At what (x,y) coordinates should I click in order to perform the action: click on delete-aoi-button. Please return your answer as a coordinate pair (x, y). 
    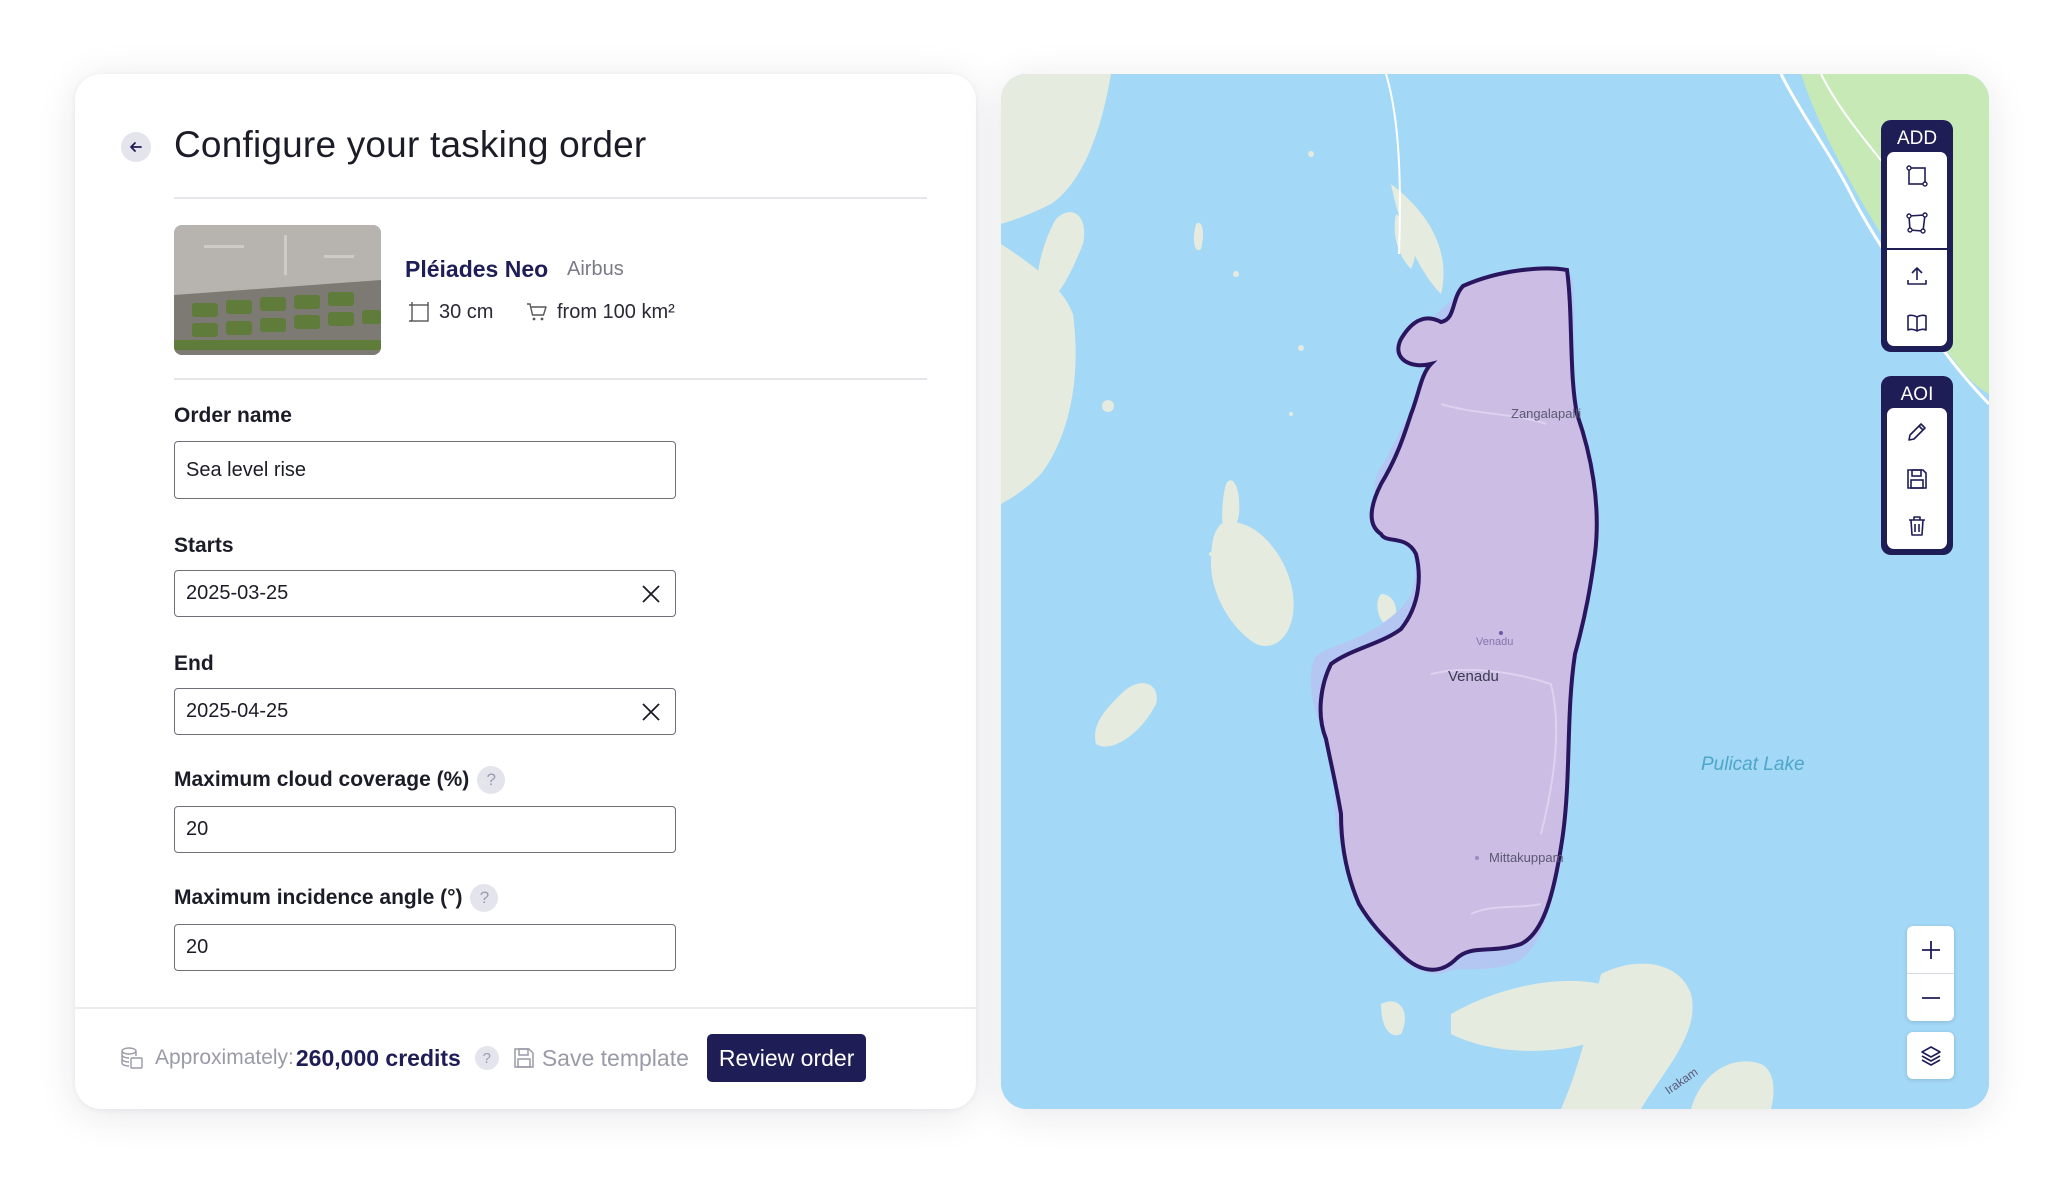
    Looking at the image, I should click on (1917, 525).